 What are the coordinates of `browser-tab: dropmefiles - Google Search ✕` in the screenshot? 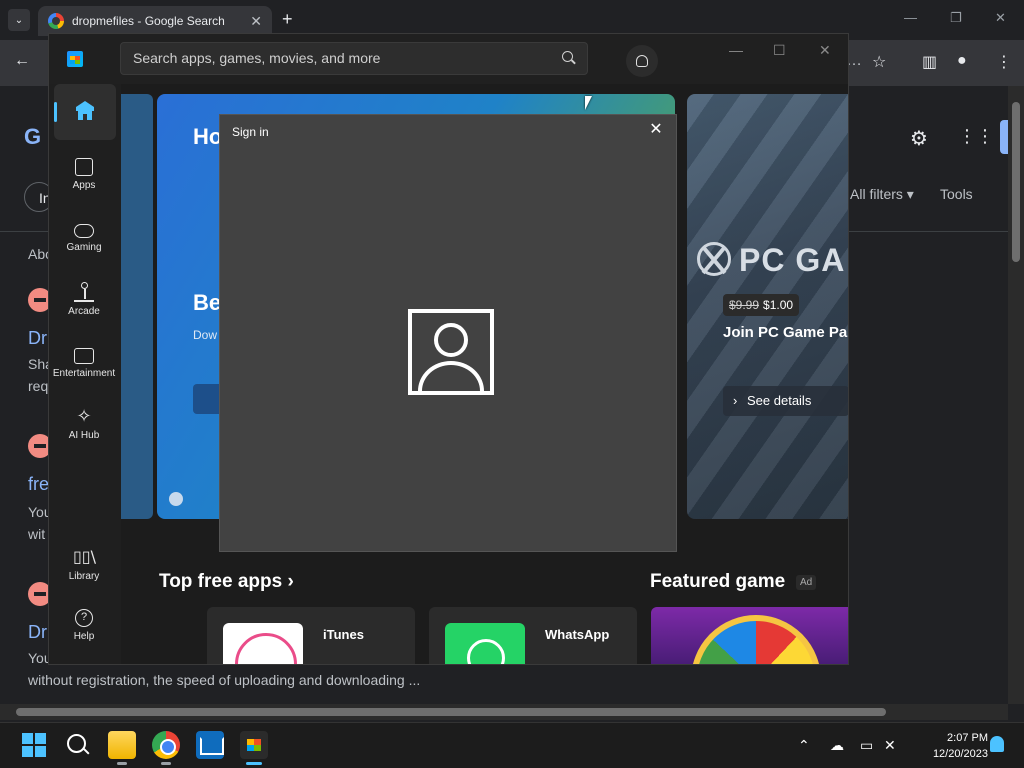 It's located at (155, 21).